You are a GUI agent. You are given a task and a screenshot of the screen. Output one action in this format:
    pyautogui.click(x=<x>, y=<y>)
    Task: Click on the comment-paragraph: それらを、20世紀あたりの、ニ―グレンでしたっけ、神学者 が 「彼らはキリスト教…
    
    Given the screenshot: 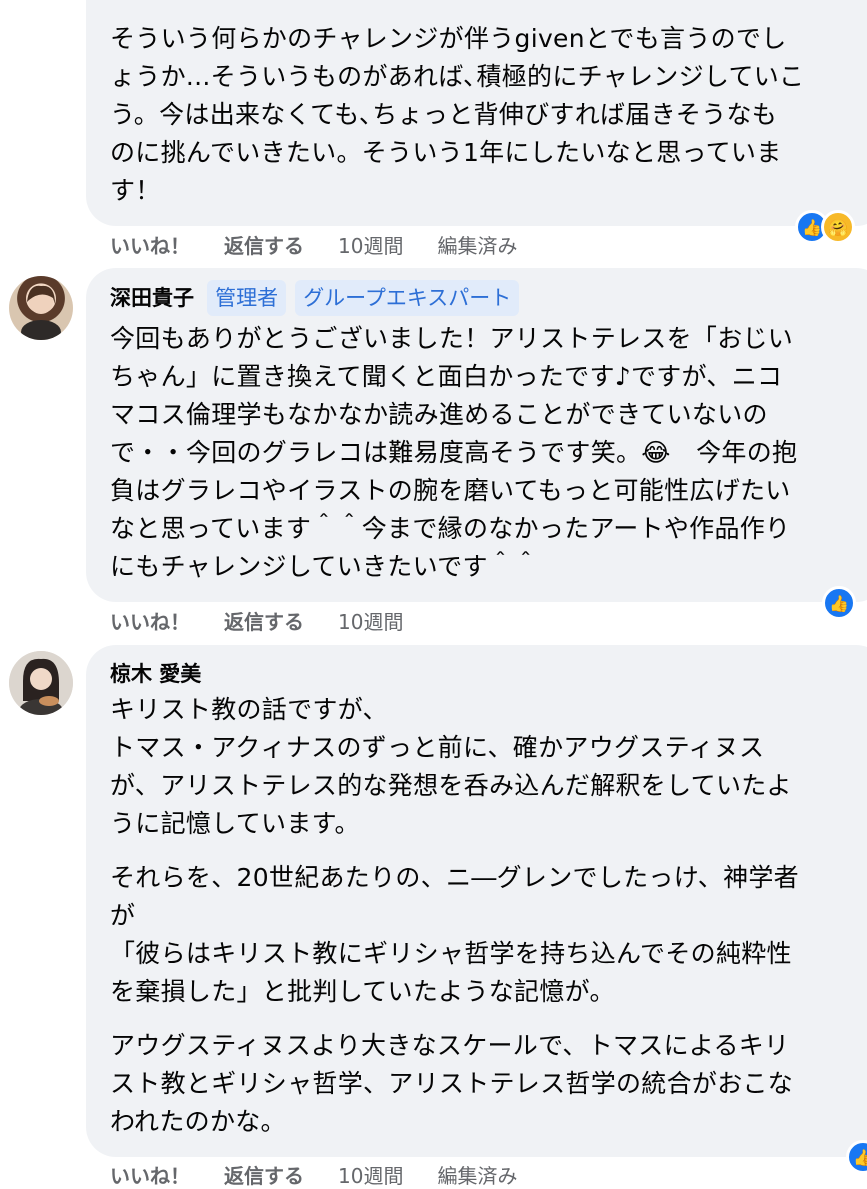 What is the action you would take?
    pyautogui.click(x=454, y=934)
    